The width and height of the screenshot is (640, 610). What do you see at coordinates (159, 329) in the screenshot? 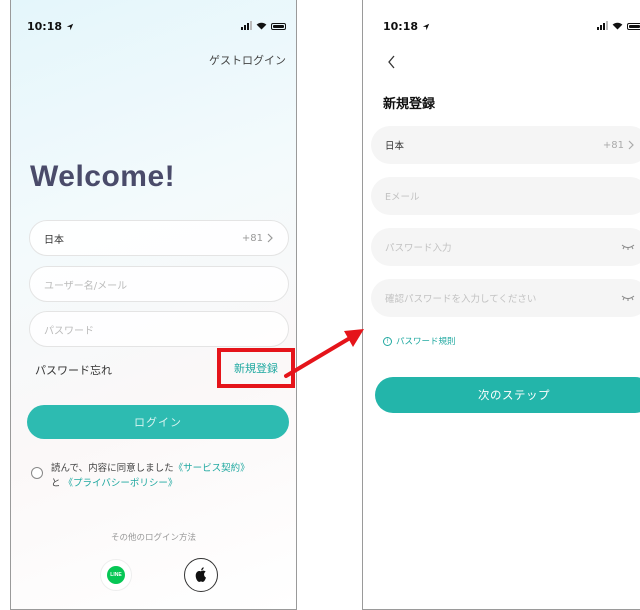
I see `password-input: パスワード` at bounding box center [159, 329].